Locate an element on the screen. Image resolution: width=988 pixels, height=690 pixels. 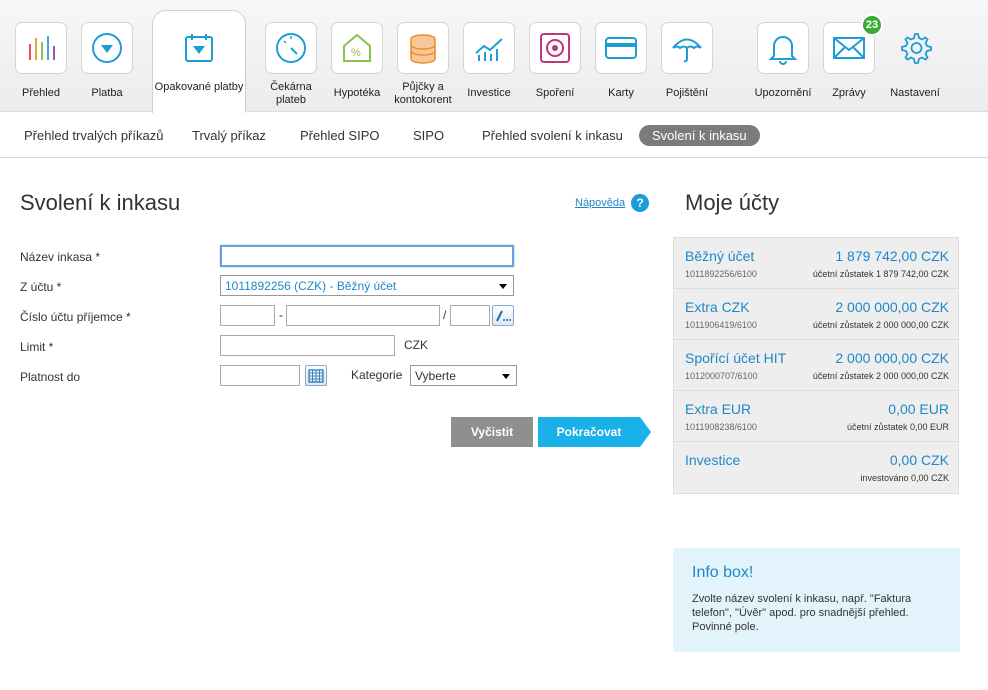
subnav-svoleni-k-inkasu: Svolení k inkasu is located at coordinates (699, 135).